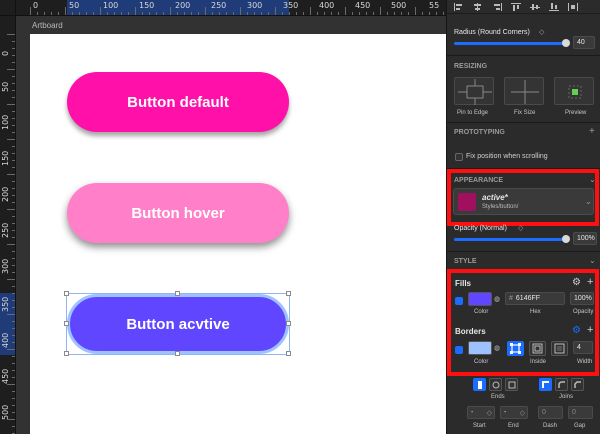 This screenshot has width=600, height=434. Describe the element at coordinates (592, 131) in the screenshot. I see `prototyping-add-icon: +` at that location.